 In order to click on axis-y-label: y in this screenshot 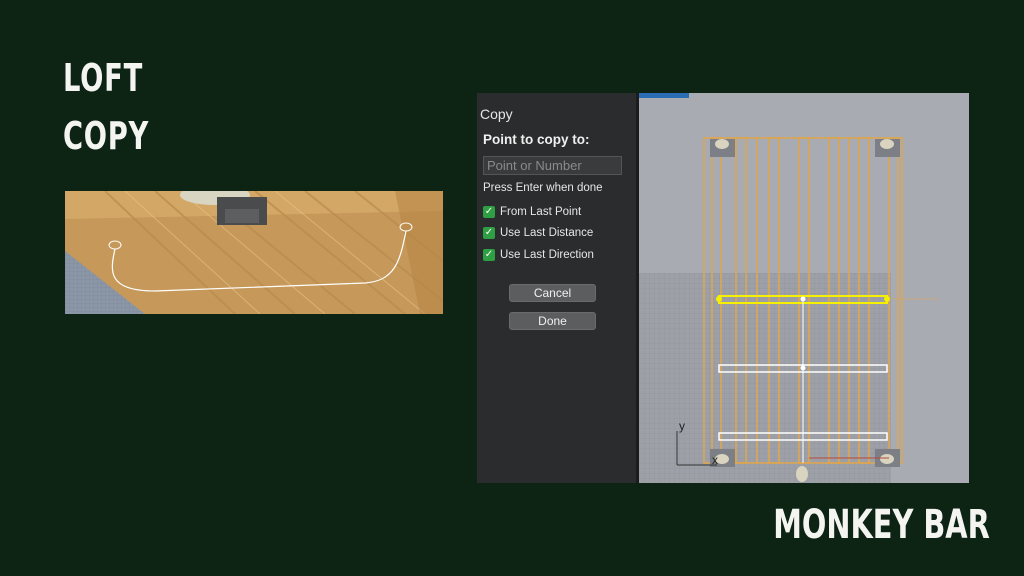, I will do `click(682, 426)`.